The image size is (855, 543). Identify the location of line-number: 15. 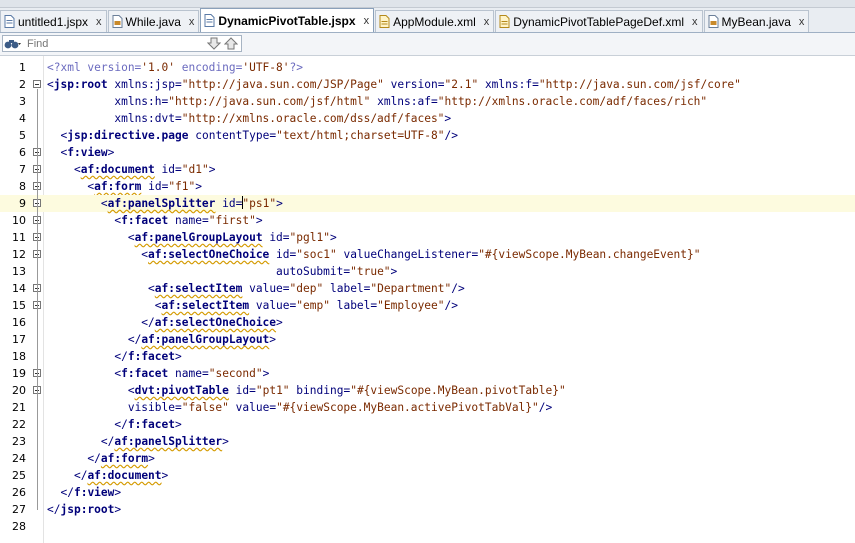
(19, 305).